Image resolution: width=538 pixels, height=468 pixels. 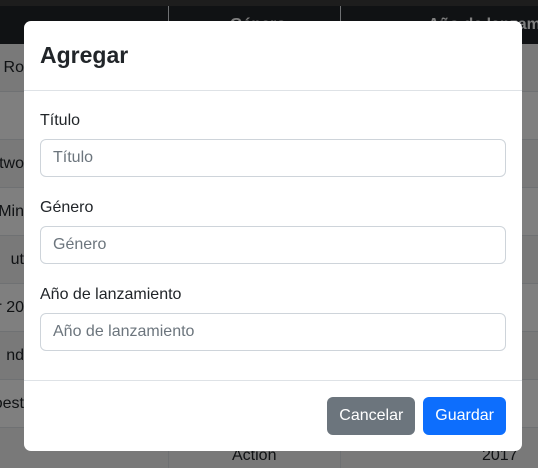 I want to click on release-year-input, so click(x=273, y=332).